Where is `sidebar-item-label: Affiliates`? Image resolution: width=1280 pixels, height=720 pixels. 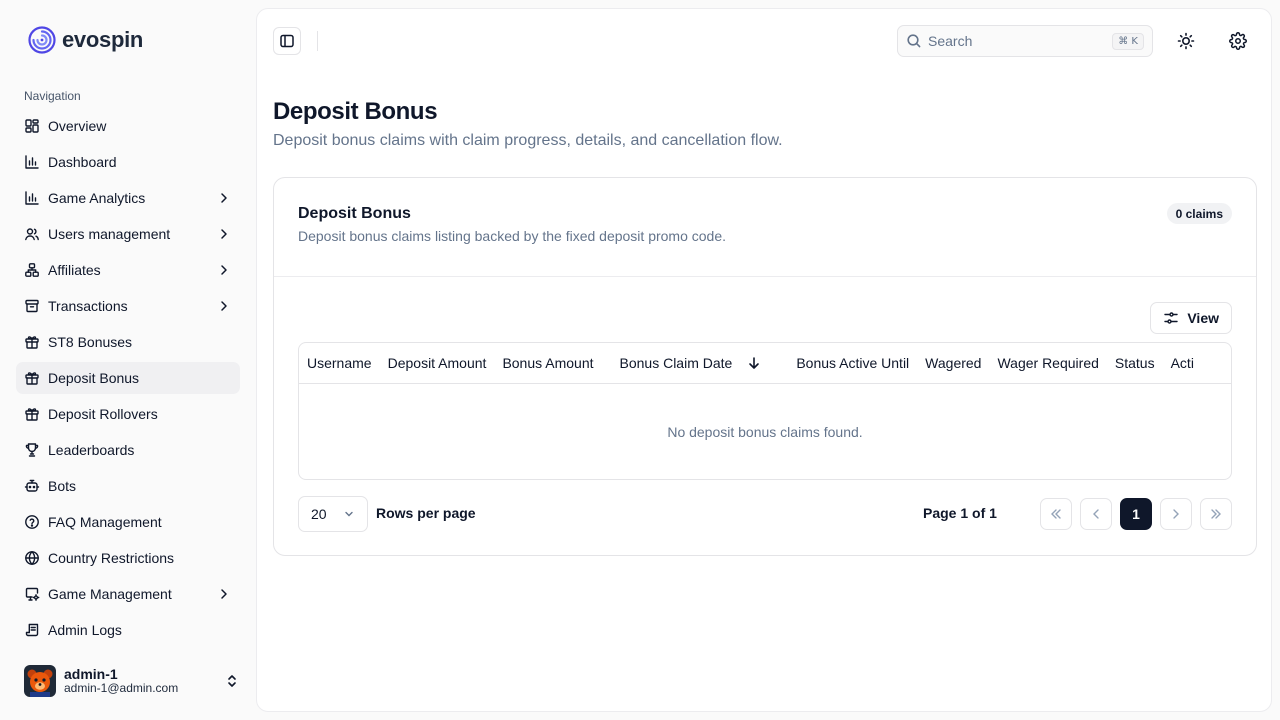 sidebar-item-label: Affiliates is located at coordinates (74, 270).